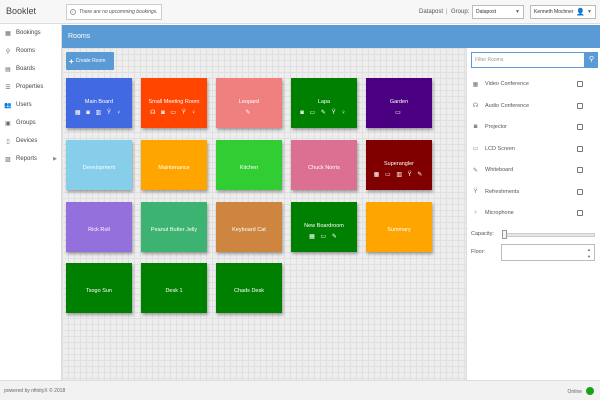  I want to click on room-tile: Garden ▭, so click(399, 103).